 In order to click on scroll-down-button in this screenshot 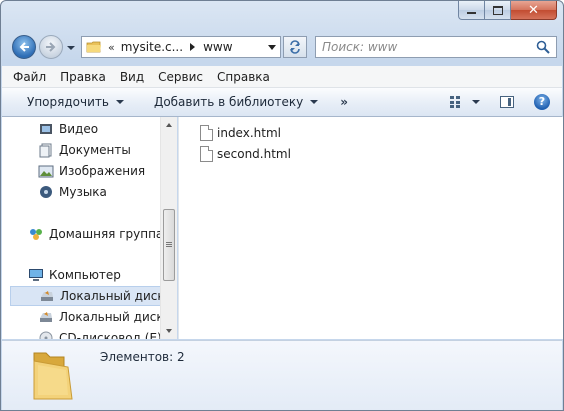, I will do `click(169, 331)`.